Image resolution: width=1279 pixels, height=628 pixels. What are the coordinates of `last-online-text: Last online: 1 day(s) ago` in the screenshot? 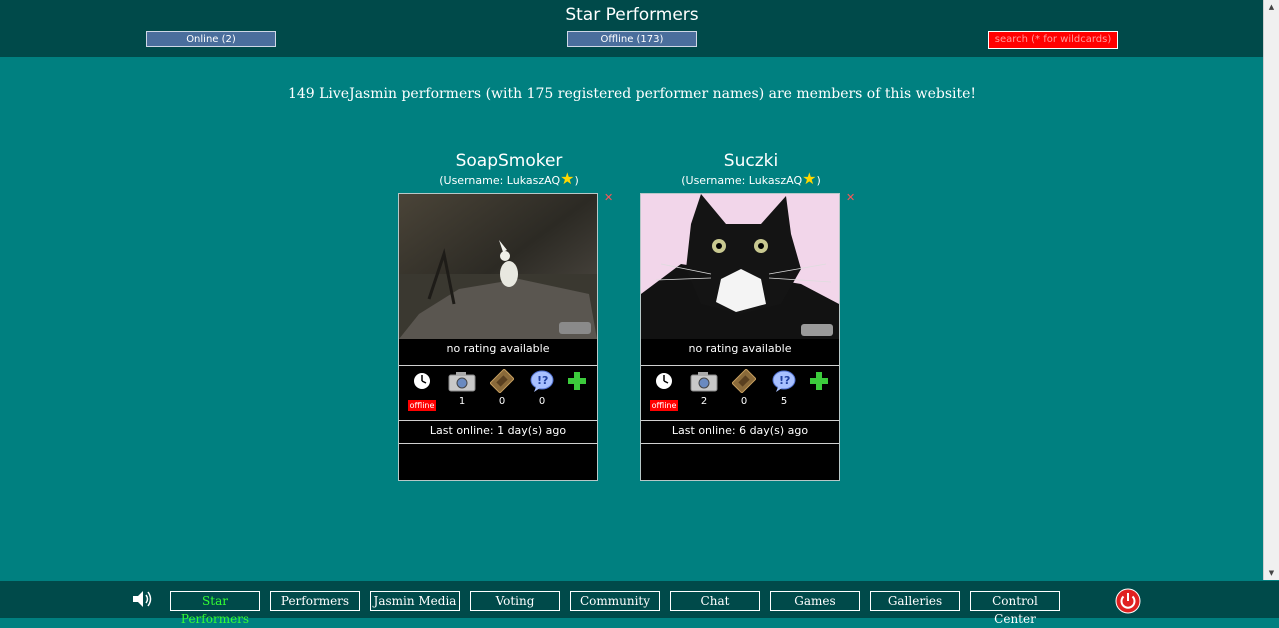 It's located at (498, 430).